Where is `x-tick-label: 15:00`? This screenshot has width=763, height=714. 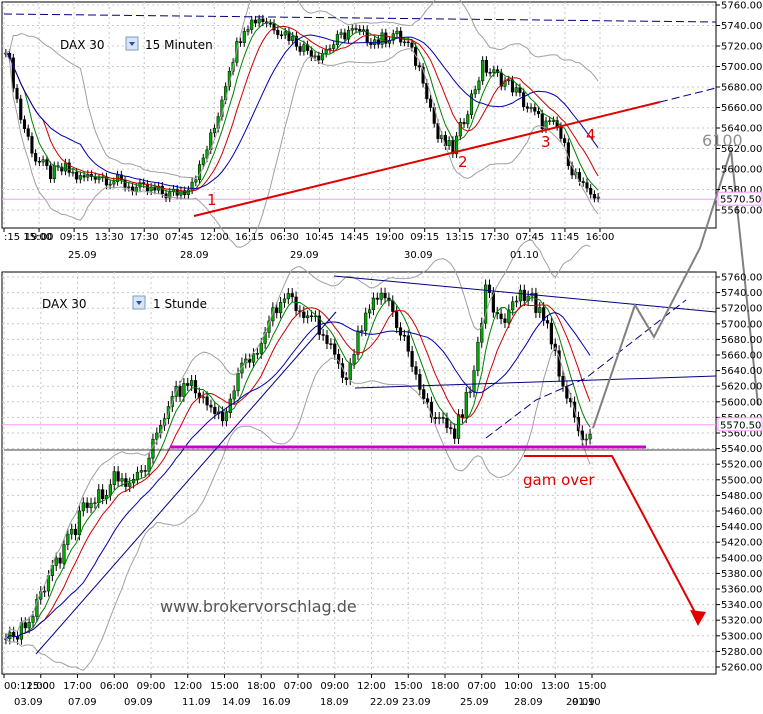 x-tick-label: 15:00 is located at coordinates (592, 686).